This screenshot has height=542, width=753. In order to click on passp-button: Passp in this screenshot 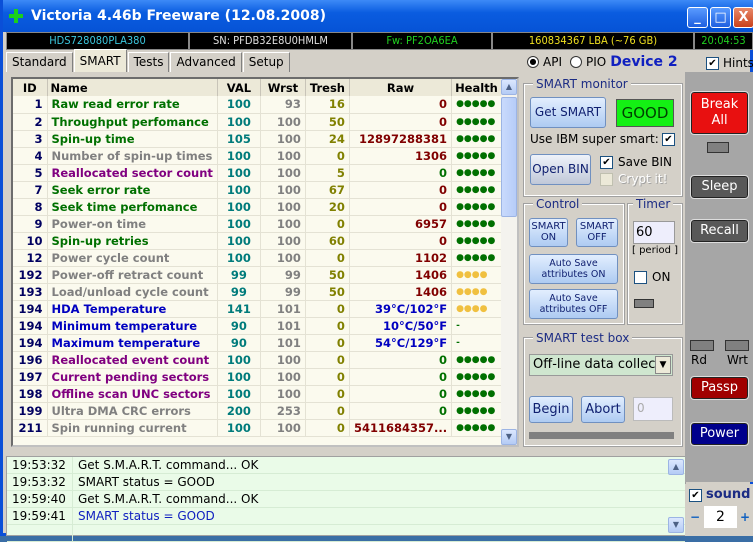, I will do `click(719, 388)`.